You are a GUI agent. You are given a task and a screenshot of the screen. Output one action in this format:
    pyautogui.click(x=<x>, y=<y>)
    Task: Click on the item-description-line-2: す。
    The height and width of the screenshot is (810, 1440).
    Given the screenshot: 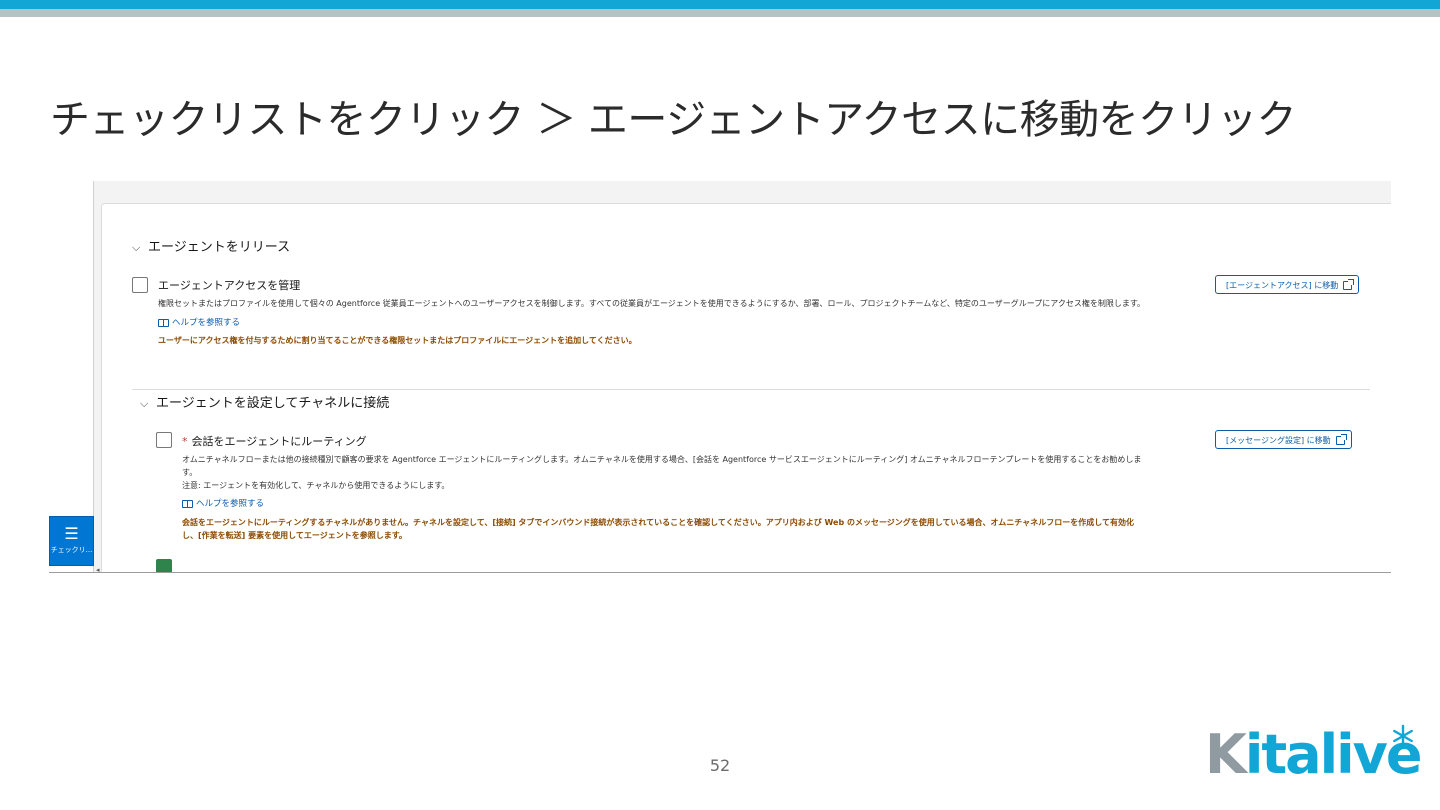 What is the action you would take?
    pyautogui.click(x=190, y=472)
    